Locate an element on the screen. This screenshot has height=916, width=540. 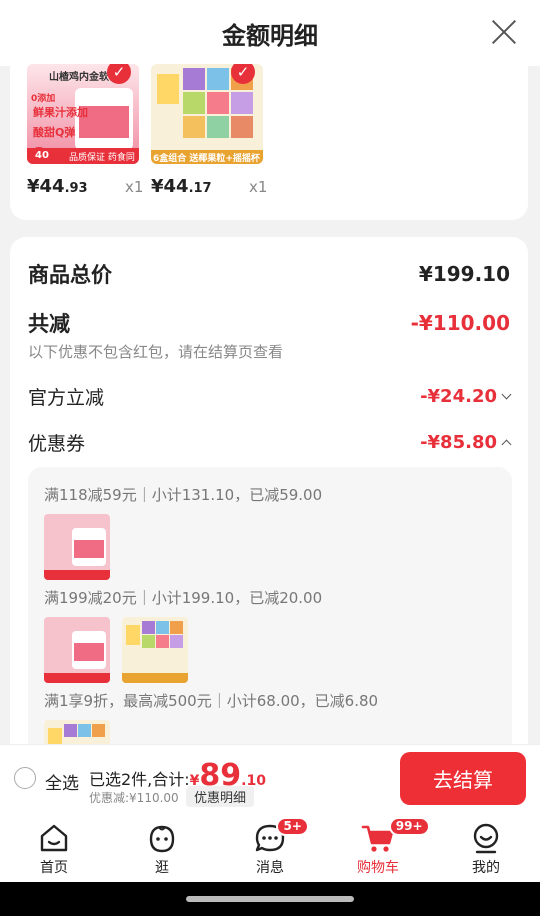
discount-note: 以下优惠不包含红包，请在结算页查看 is located at coordinates (156, 352).